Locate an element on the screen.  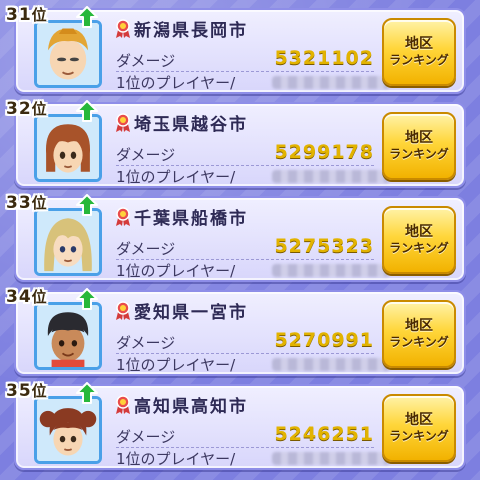
rank-number: 32位 is located at coordinates (27, 109).